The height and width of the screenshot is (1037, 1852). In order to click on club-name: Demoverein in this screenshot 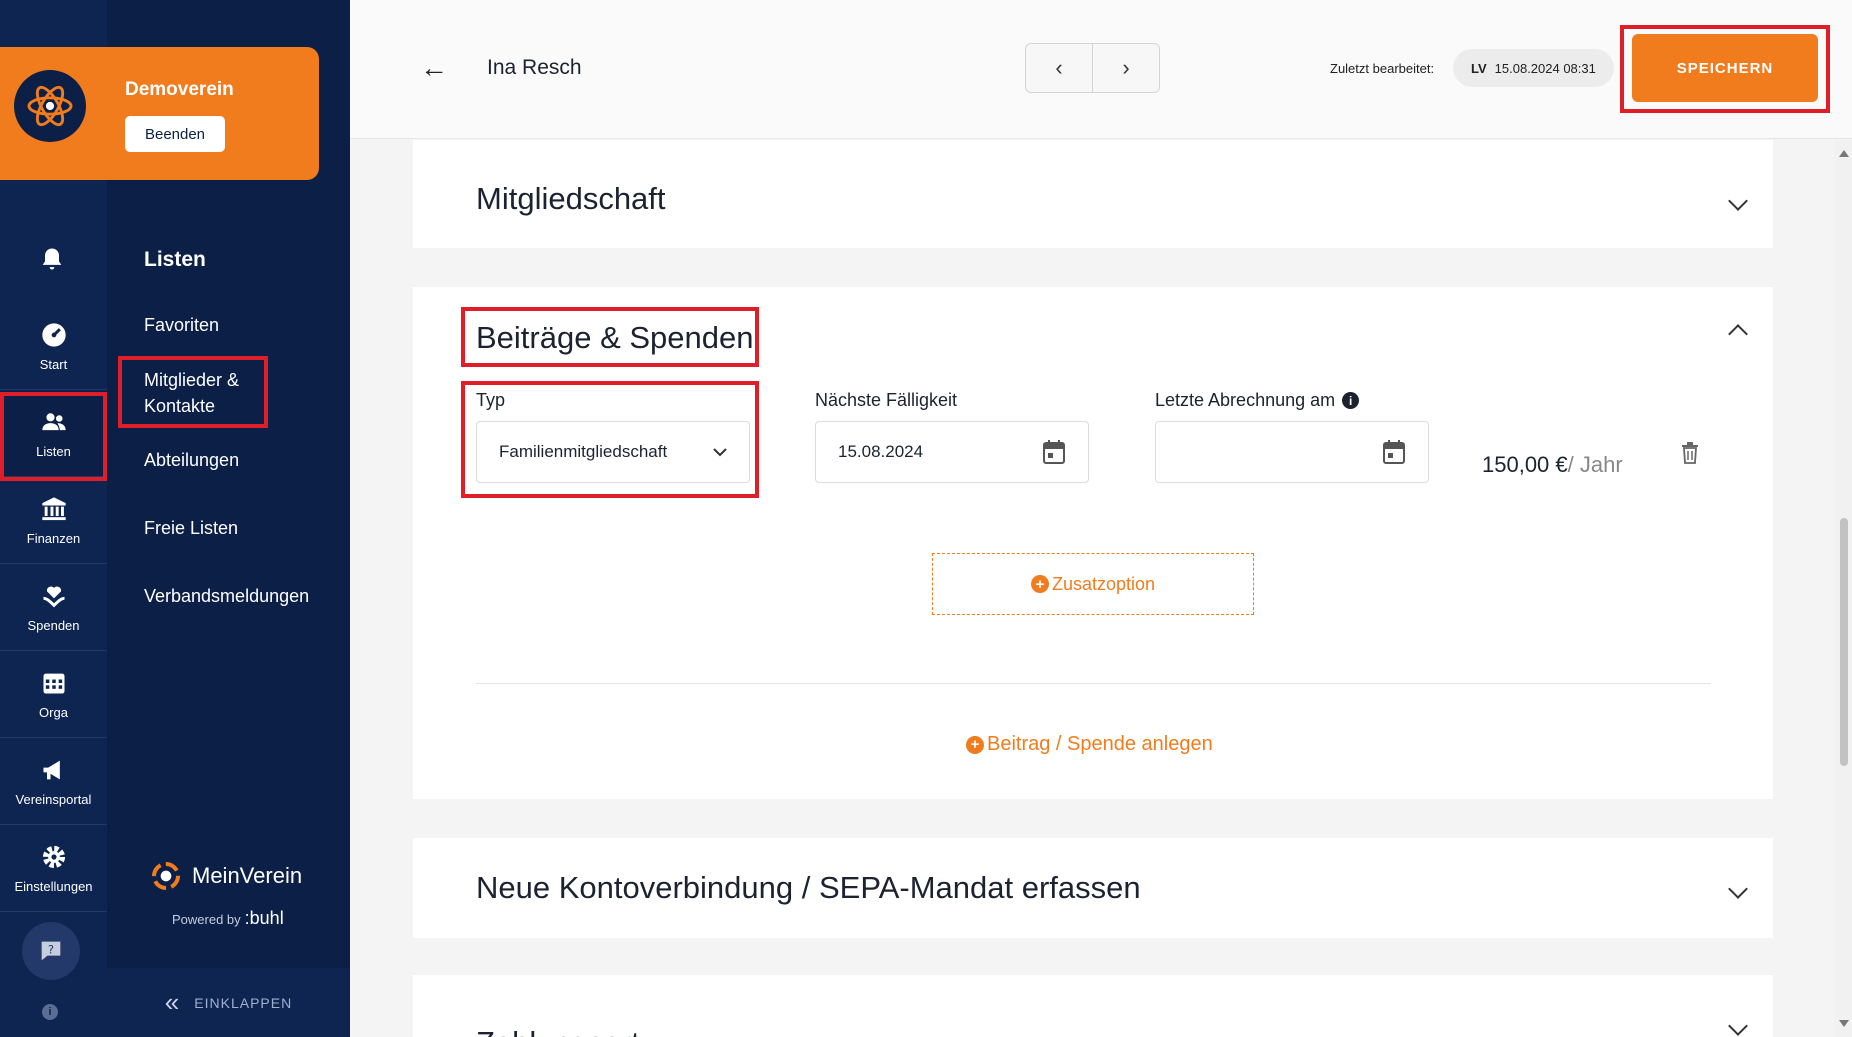, I will do `click(179, 89)`.